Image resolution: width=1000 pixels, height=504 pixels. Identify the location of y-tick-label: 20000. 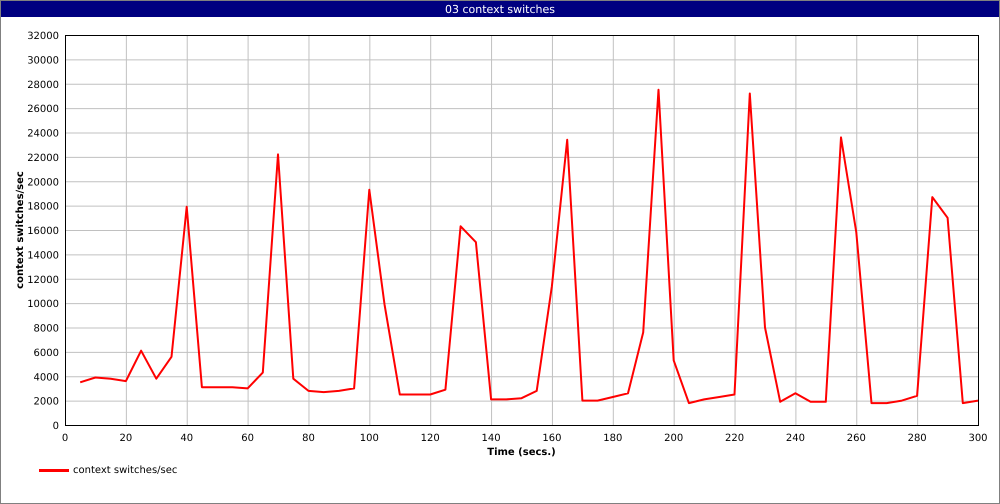
(43, 182).